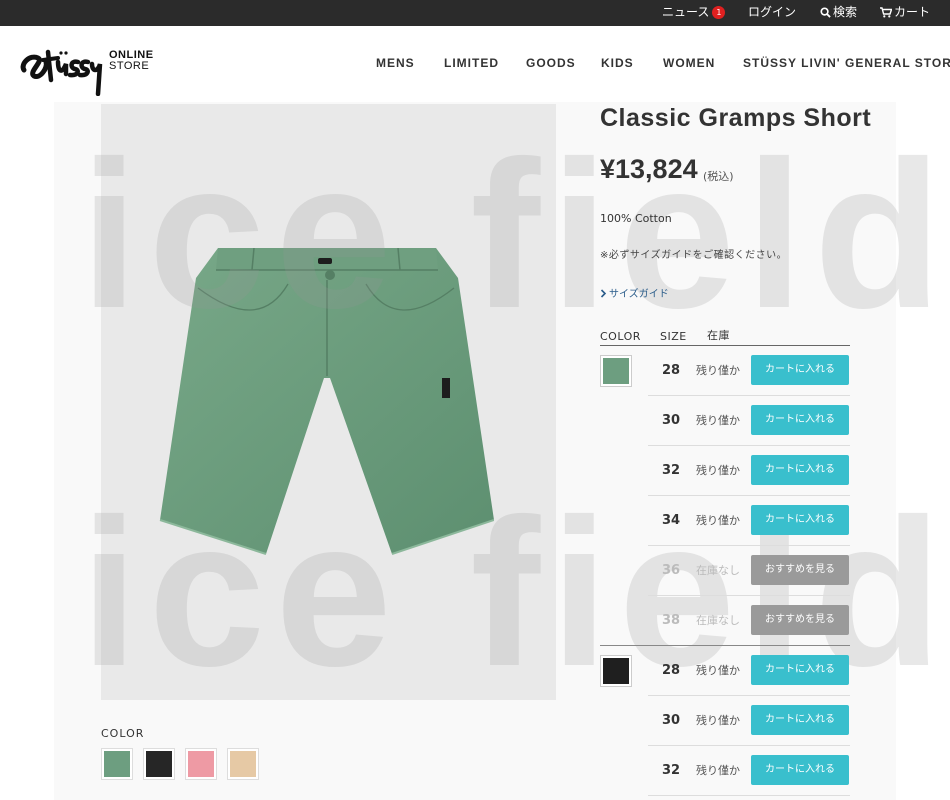  I want to click on nav-mens: MENS, so click(395, 63).